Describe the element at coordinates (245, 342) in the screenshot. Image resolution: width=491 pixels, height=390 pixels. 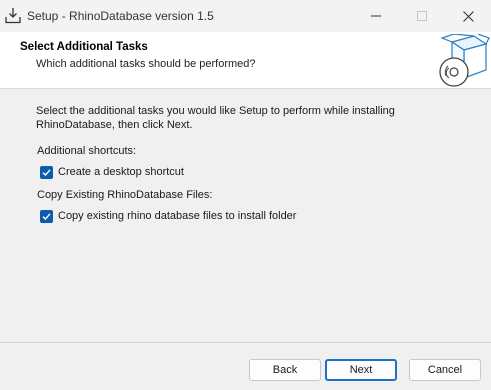
I see `footer-divider` at that location.